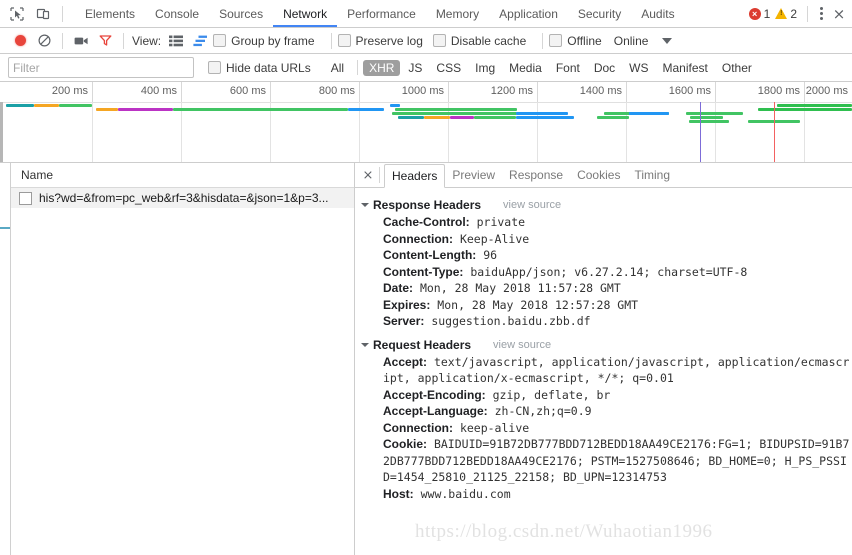 Image resolution: width=852 pixels, height=555 pixels. I want to click on group-by-frame-checkbox: Group by frame, so click(264, 41).